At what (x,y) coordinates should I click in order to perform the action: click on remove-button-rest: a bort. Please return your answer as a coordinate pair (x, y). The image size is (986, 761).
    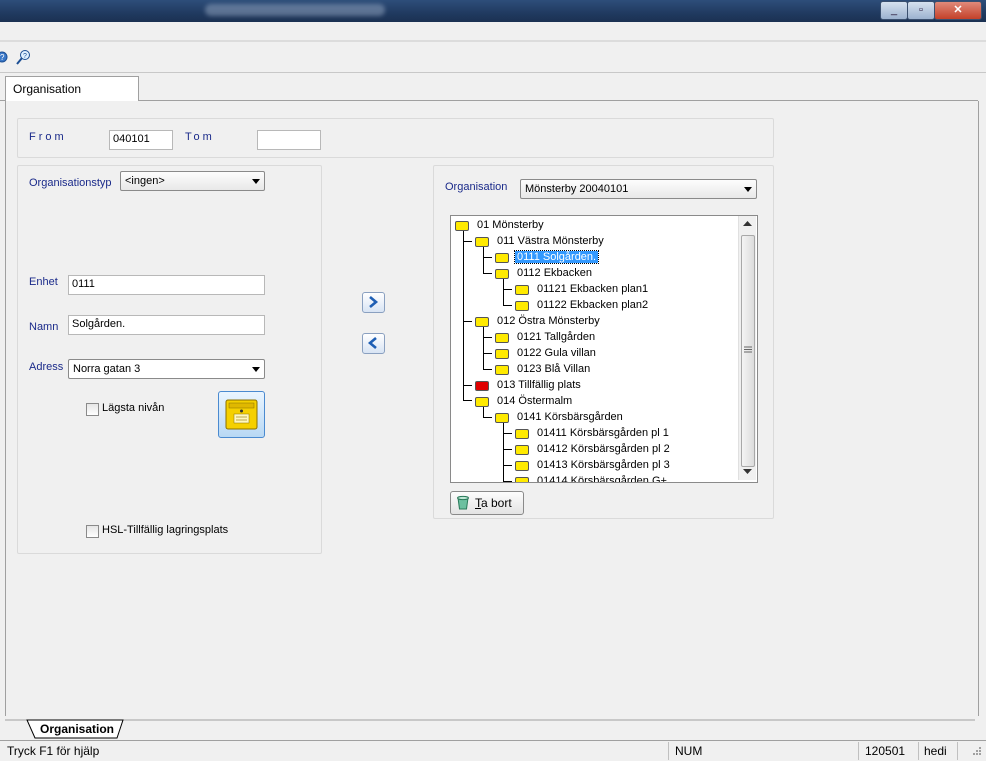
    Looking at the image, I should click on (496, 503).